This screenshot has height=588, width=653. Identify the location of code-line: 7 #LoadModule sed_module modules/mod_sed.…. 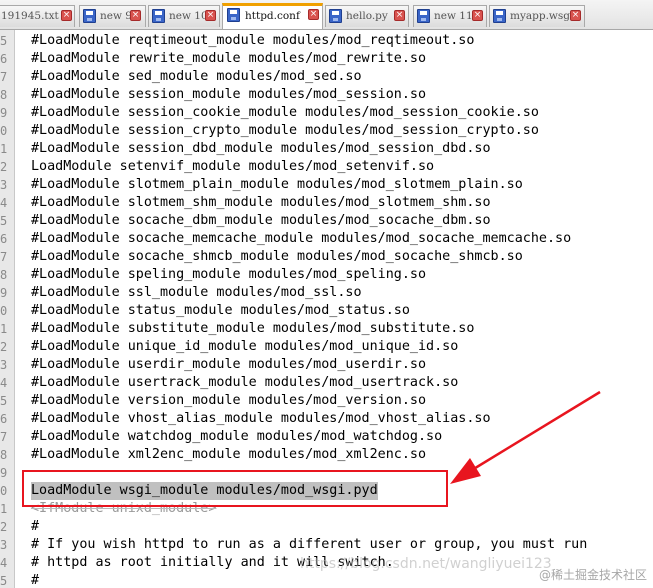
(326, 77).